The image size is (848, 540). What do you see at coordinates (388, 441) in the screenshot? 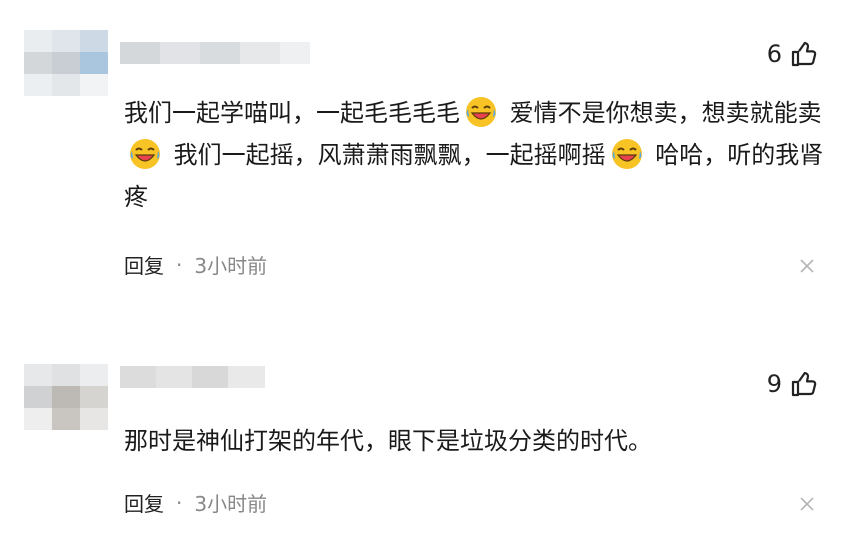
I see `comment-text-segment: 那时是神仙打架的年代，眼下是垃圾分类的时代。` at bounding box center [388, 441].